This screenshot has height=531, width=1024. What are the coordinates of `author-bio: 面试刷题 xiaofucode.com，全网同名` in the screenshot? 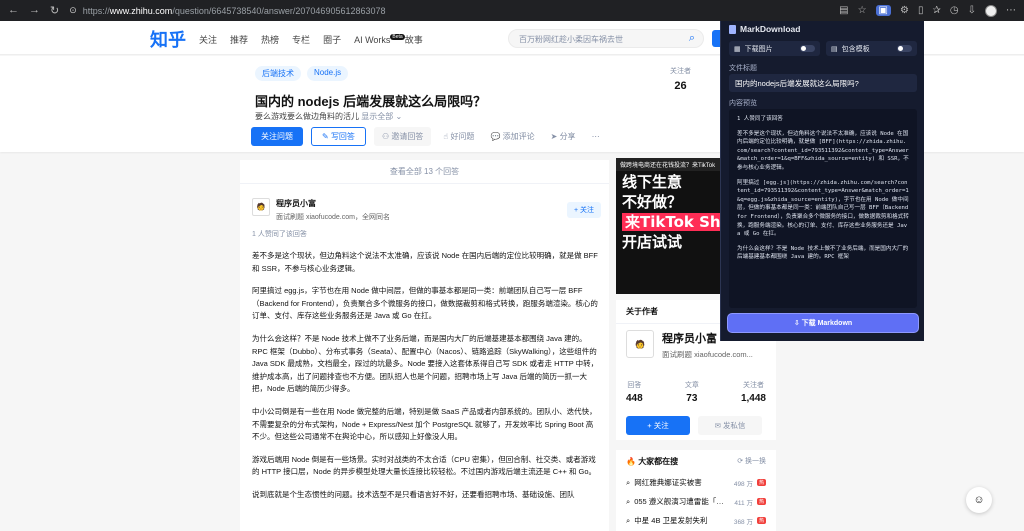 It's located at (333, 217).